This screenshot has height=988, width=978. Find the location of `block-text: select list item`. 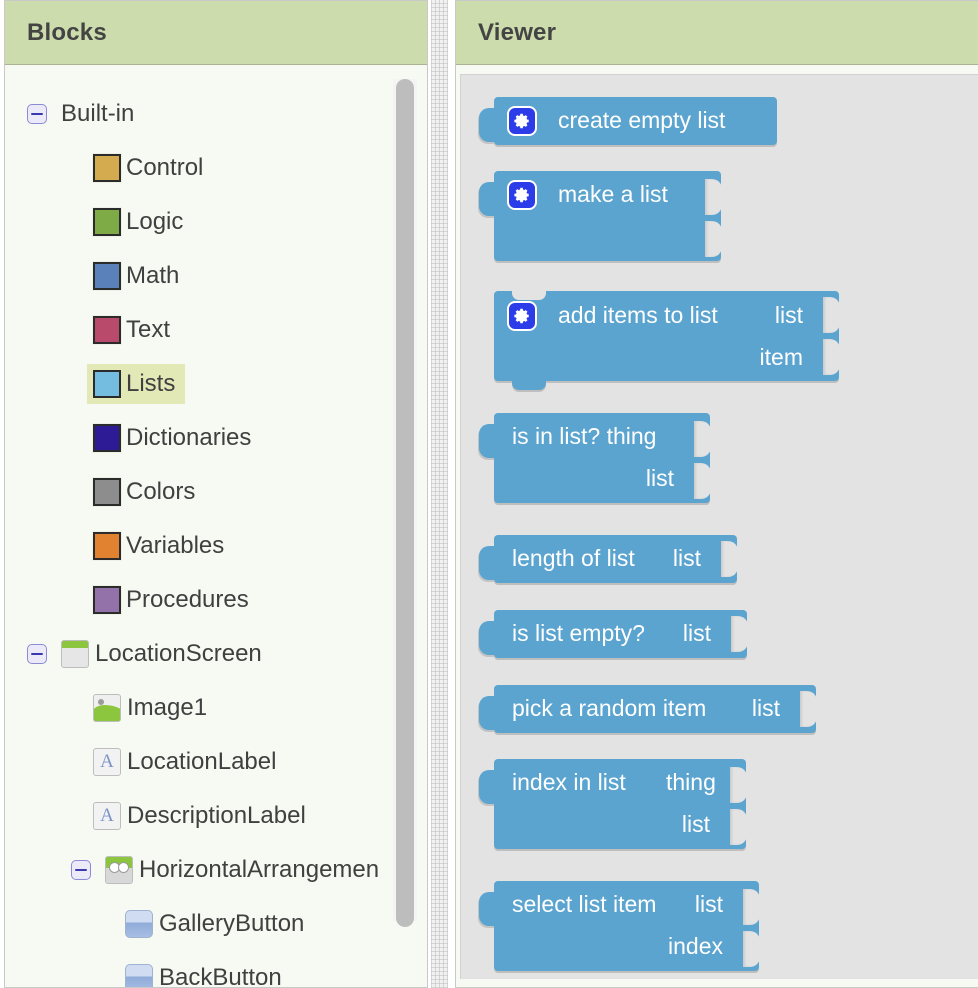

block-text: select list item is located at coordinates (584, 904).